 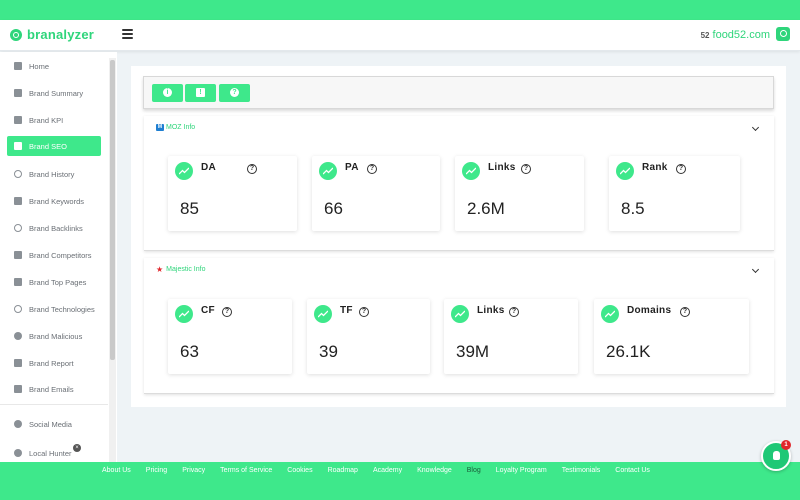 What do you see at coordinates (160, 269) in the screenshot?
I see `star-icon: ★` at bounding box center [160, 269].